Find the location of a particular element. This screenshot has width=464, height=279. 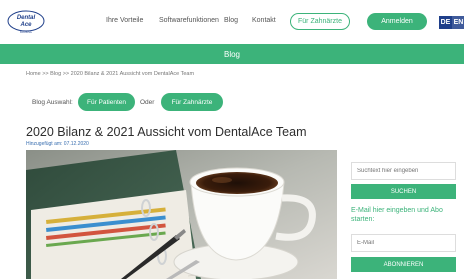

email-input is located at coordinates (403, 243).